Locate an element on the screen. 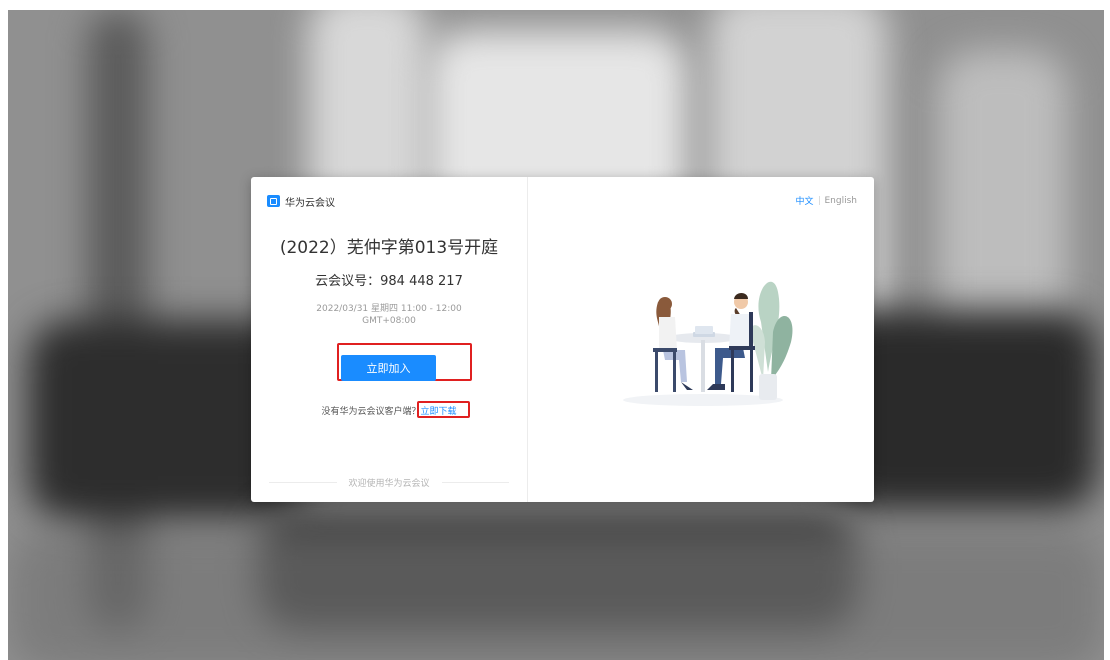  language-switch: 中文 English is located at coordinates (826, 201).